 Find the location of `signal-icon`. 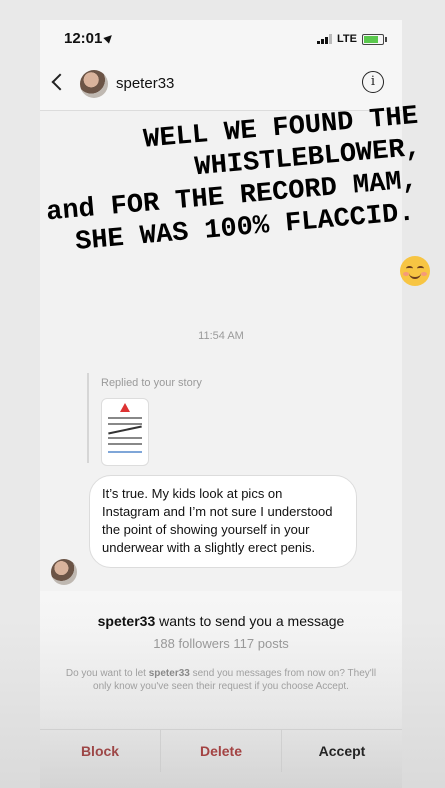

signal-icon is located at coordinates (325, 39).